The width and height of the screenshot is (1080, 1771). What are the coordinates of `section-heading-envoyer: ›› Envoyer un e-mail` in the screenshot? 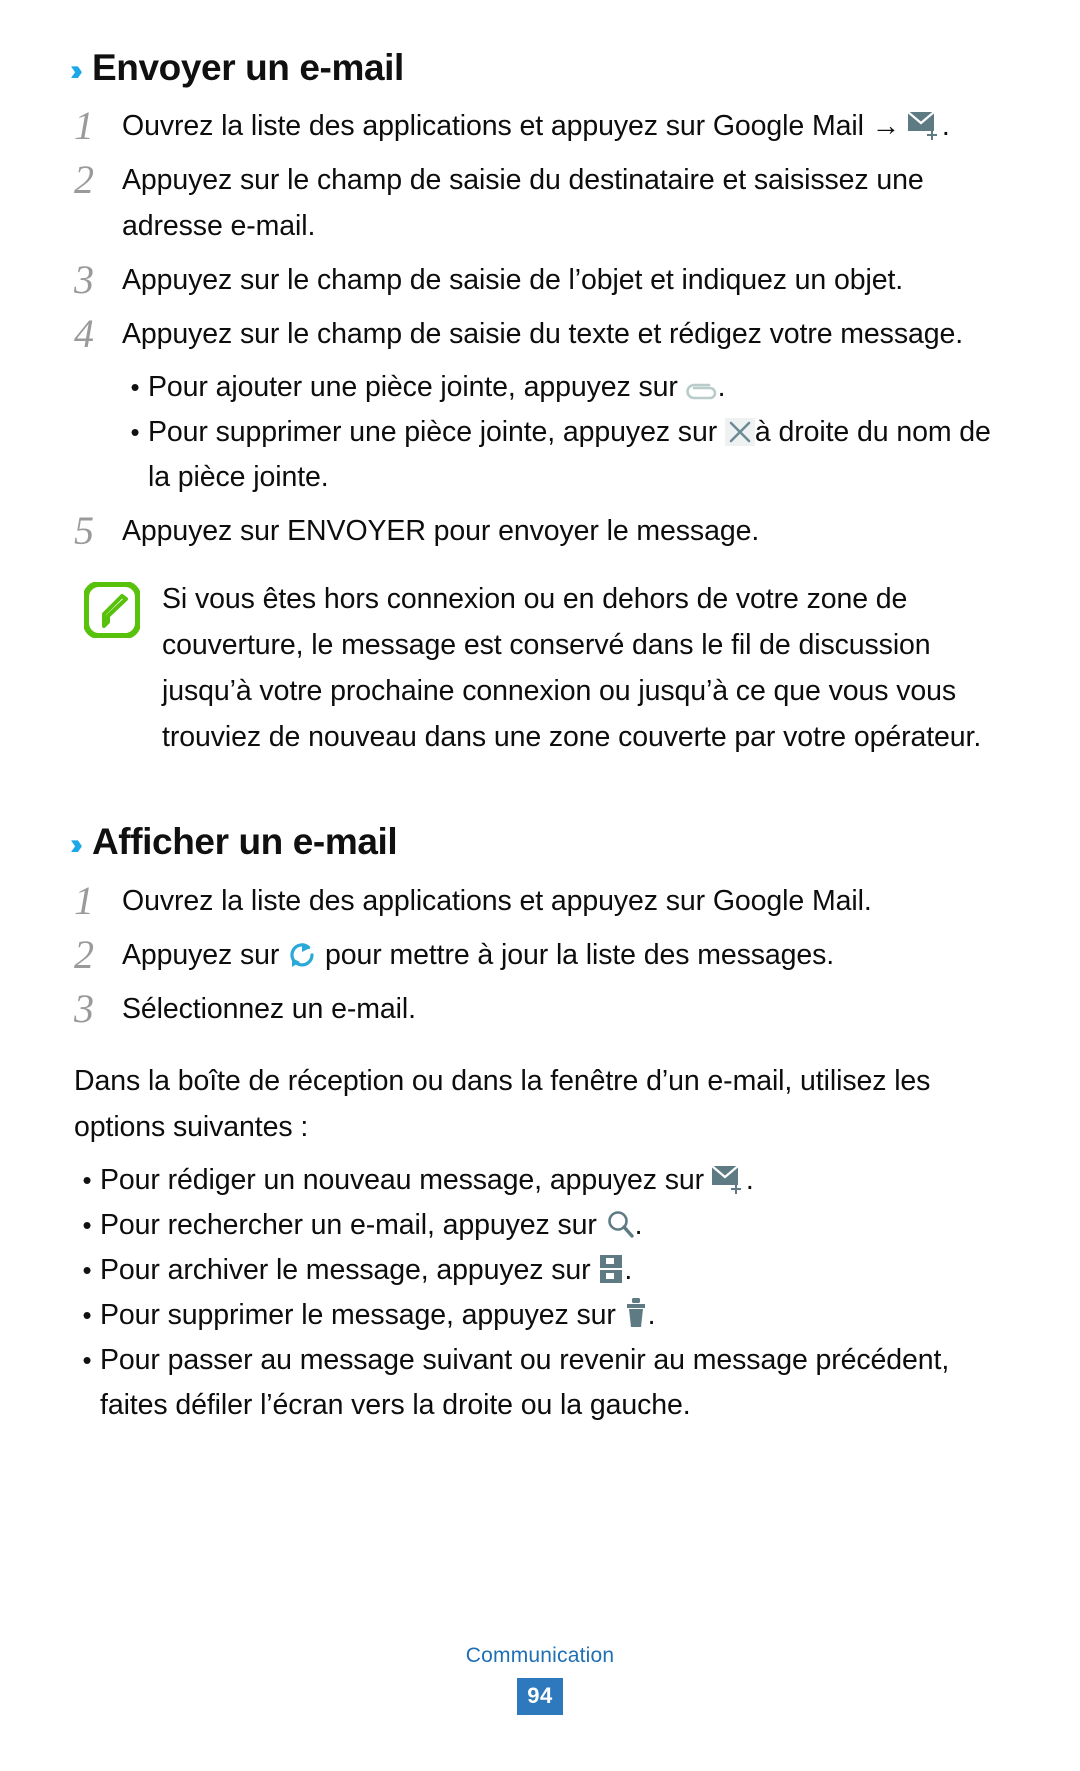 It's located at (540, 68).